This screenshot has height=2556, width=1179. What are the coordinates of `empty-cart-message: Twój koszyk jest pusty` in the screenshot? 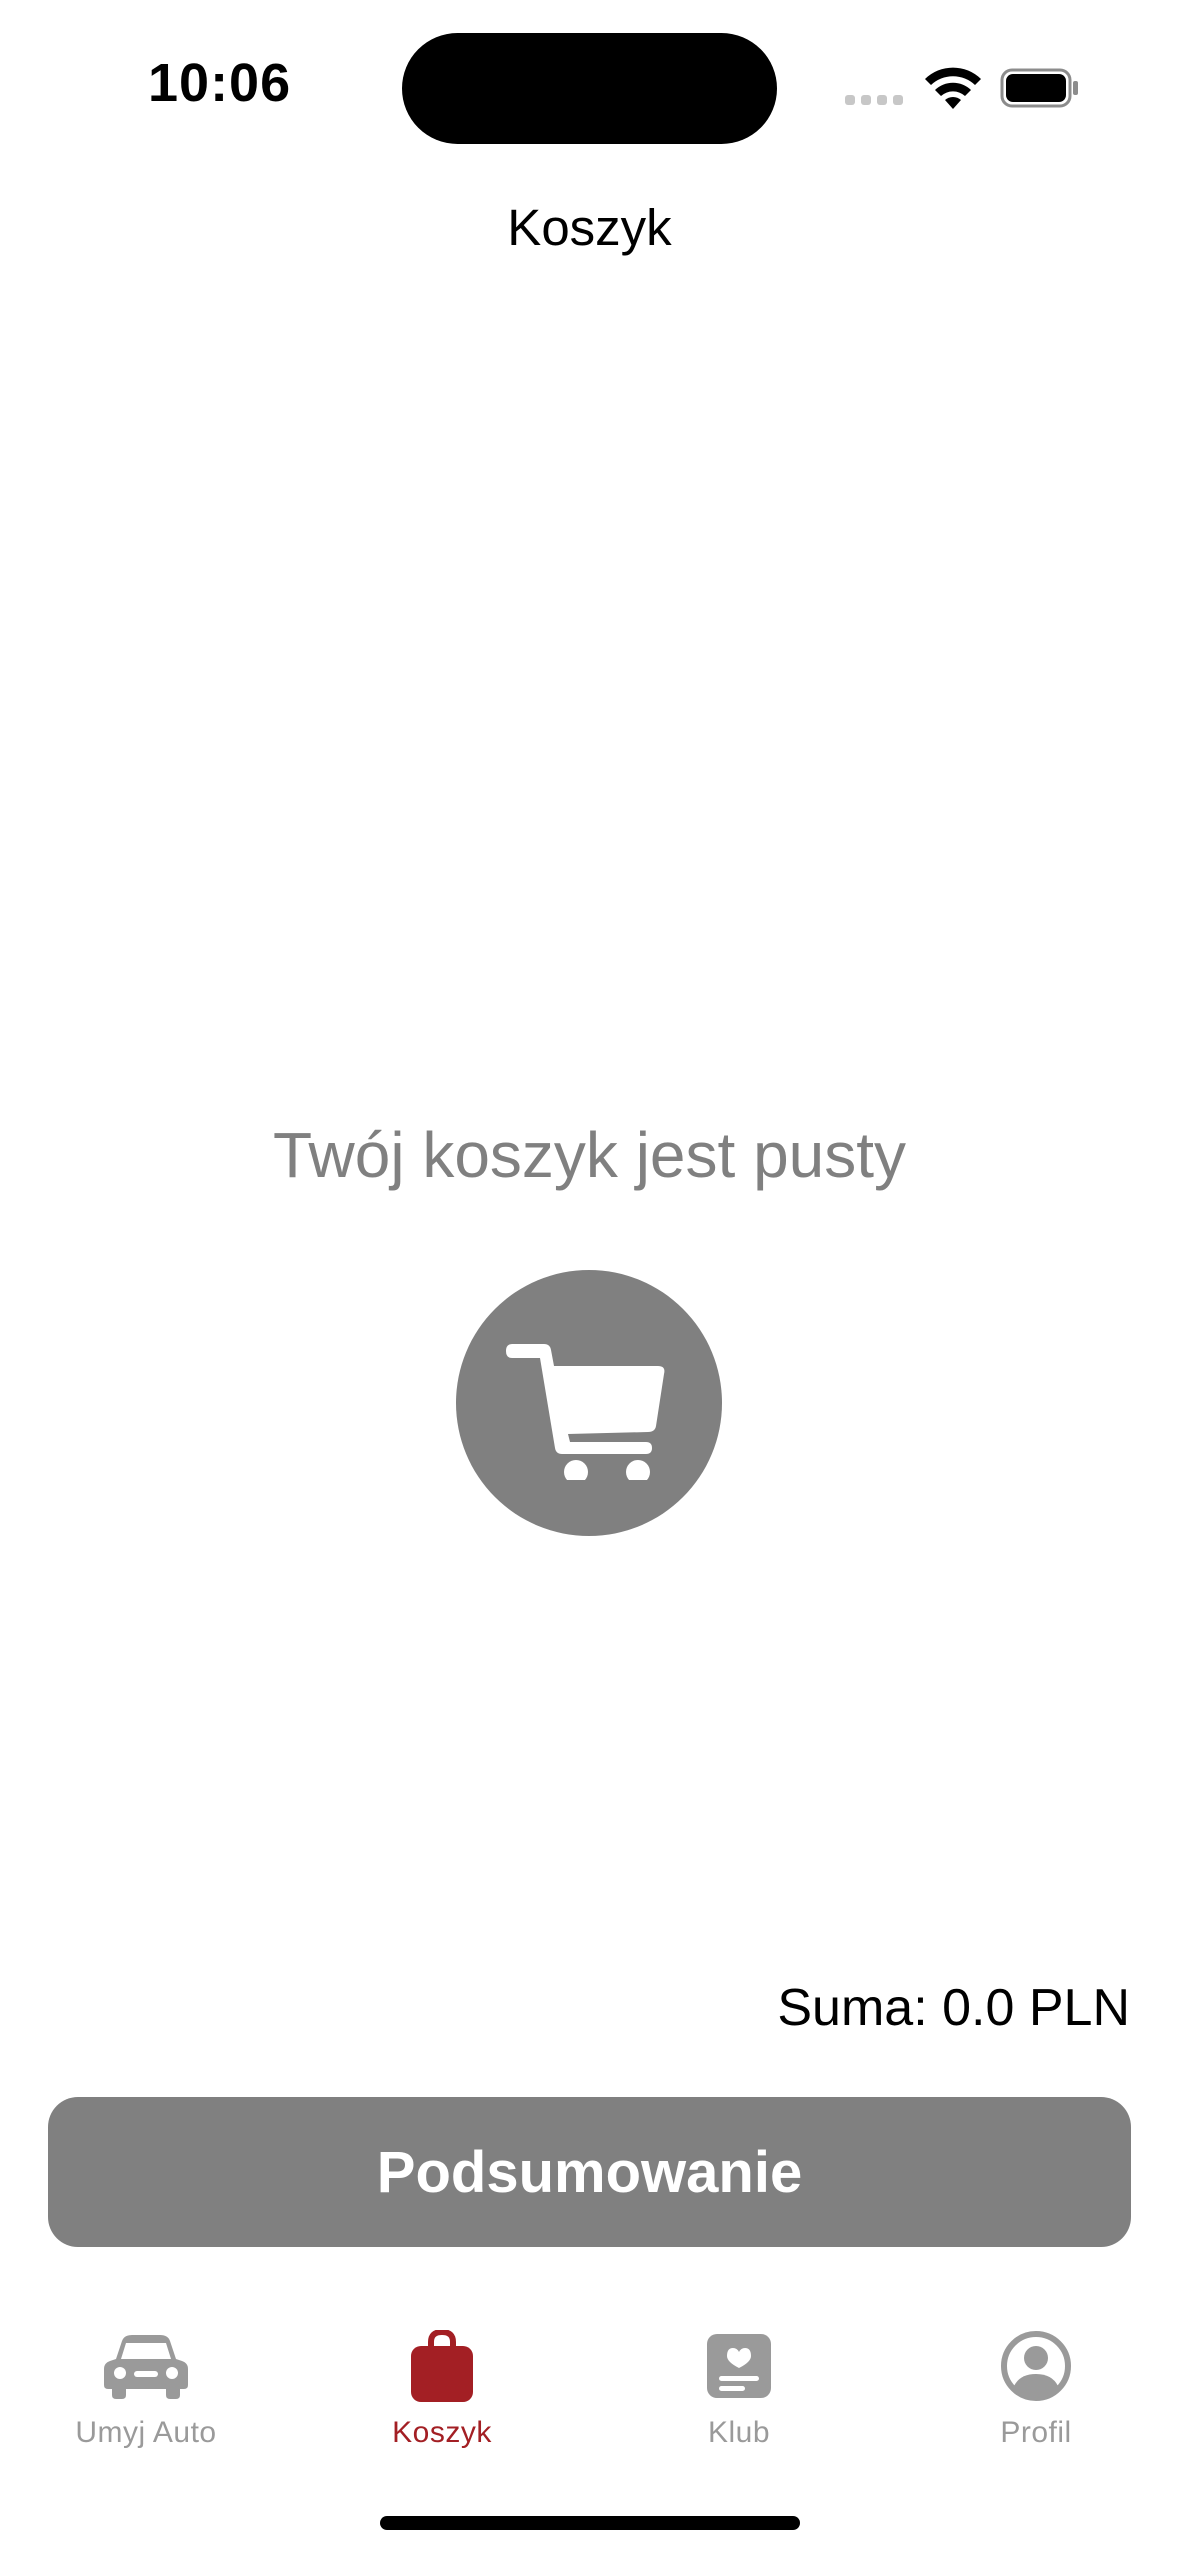 It's located at (589, 1155).